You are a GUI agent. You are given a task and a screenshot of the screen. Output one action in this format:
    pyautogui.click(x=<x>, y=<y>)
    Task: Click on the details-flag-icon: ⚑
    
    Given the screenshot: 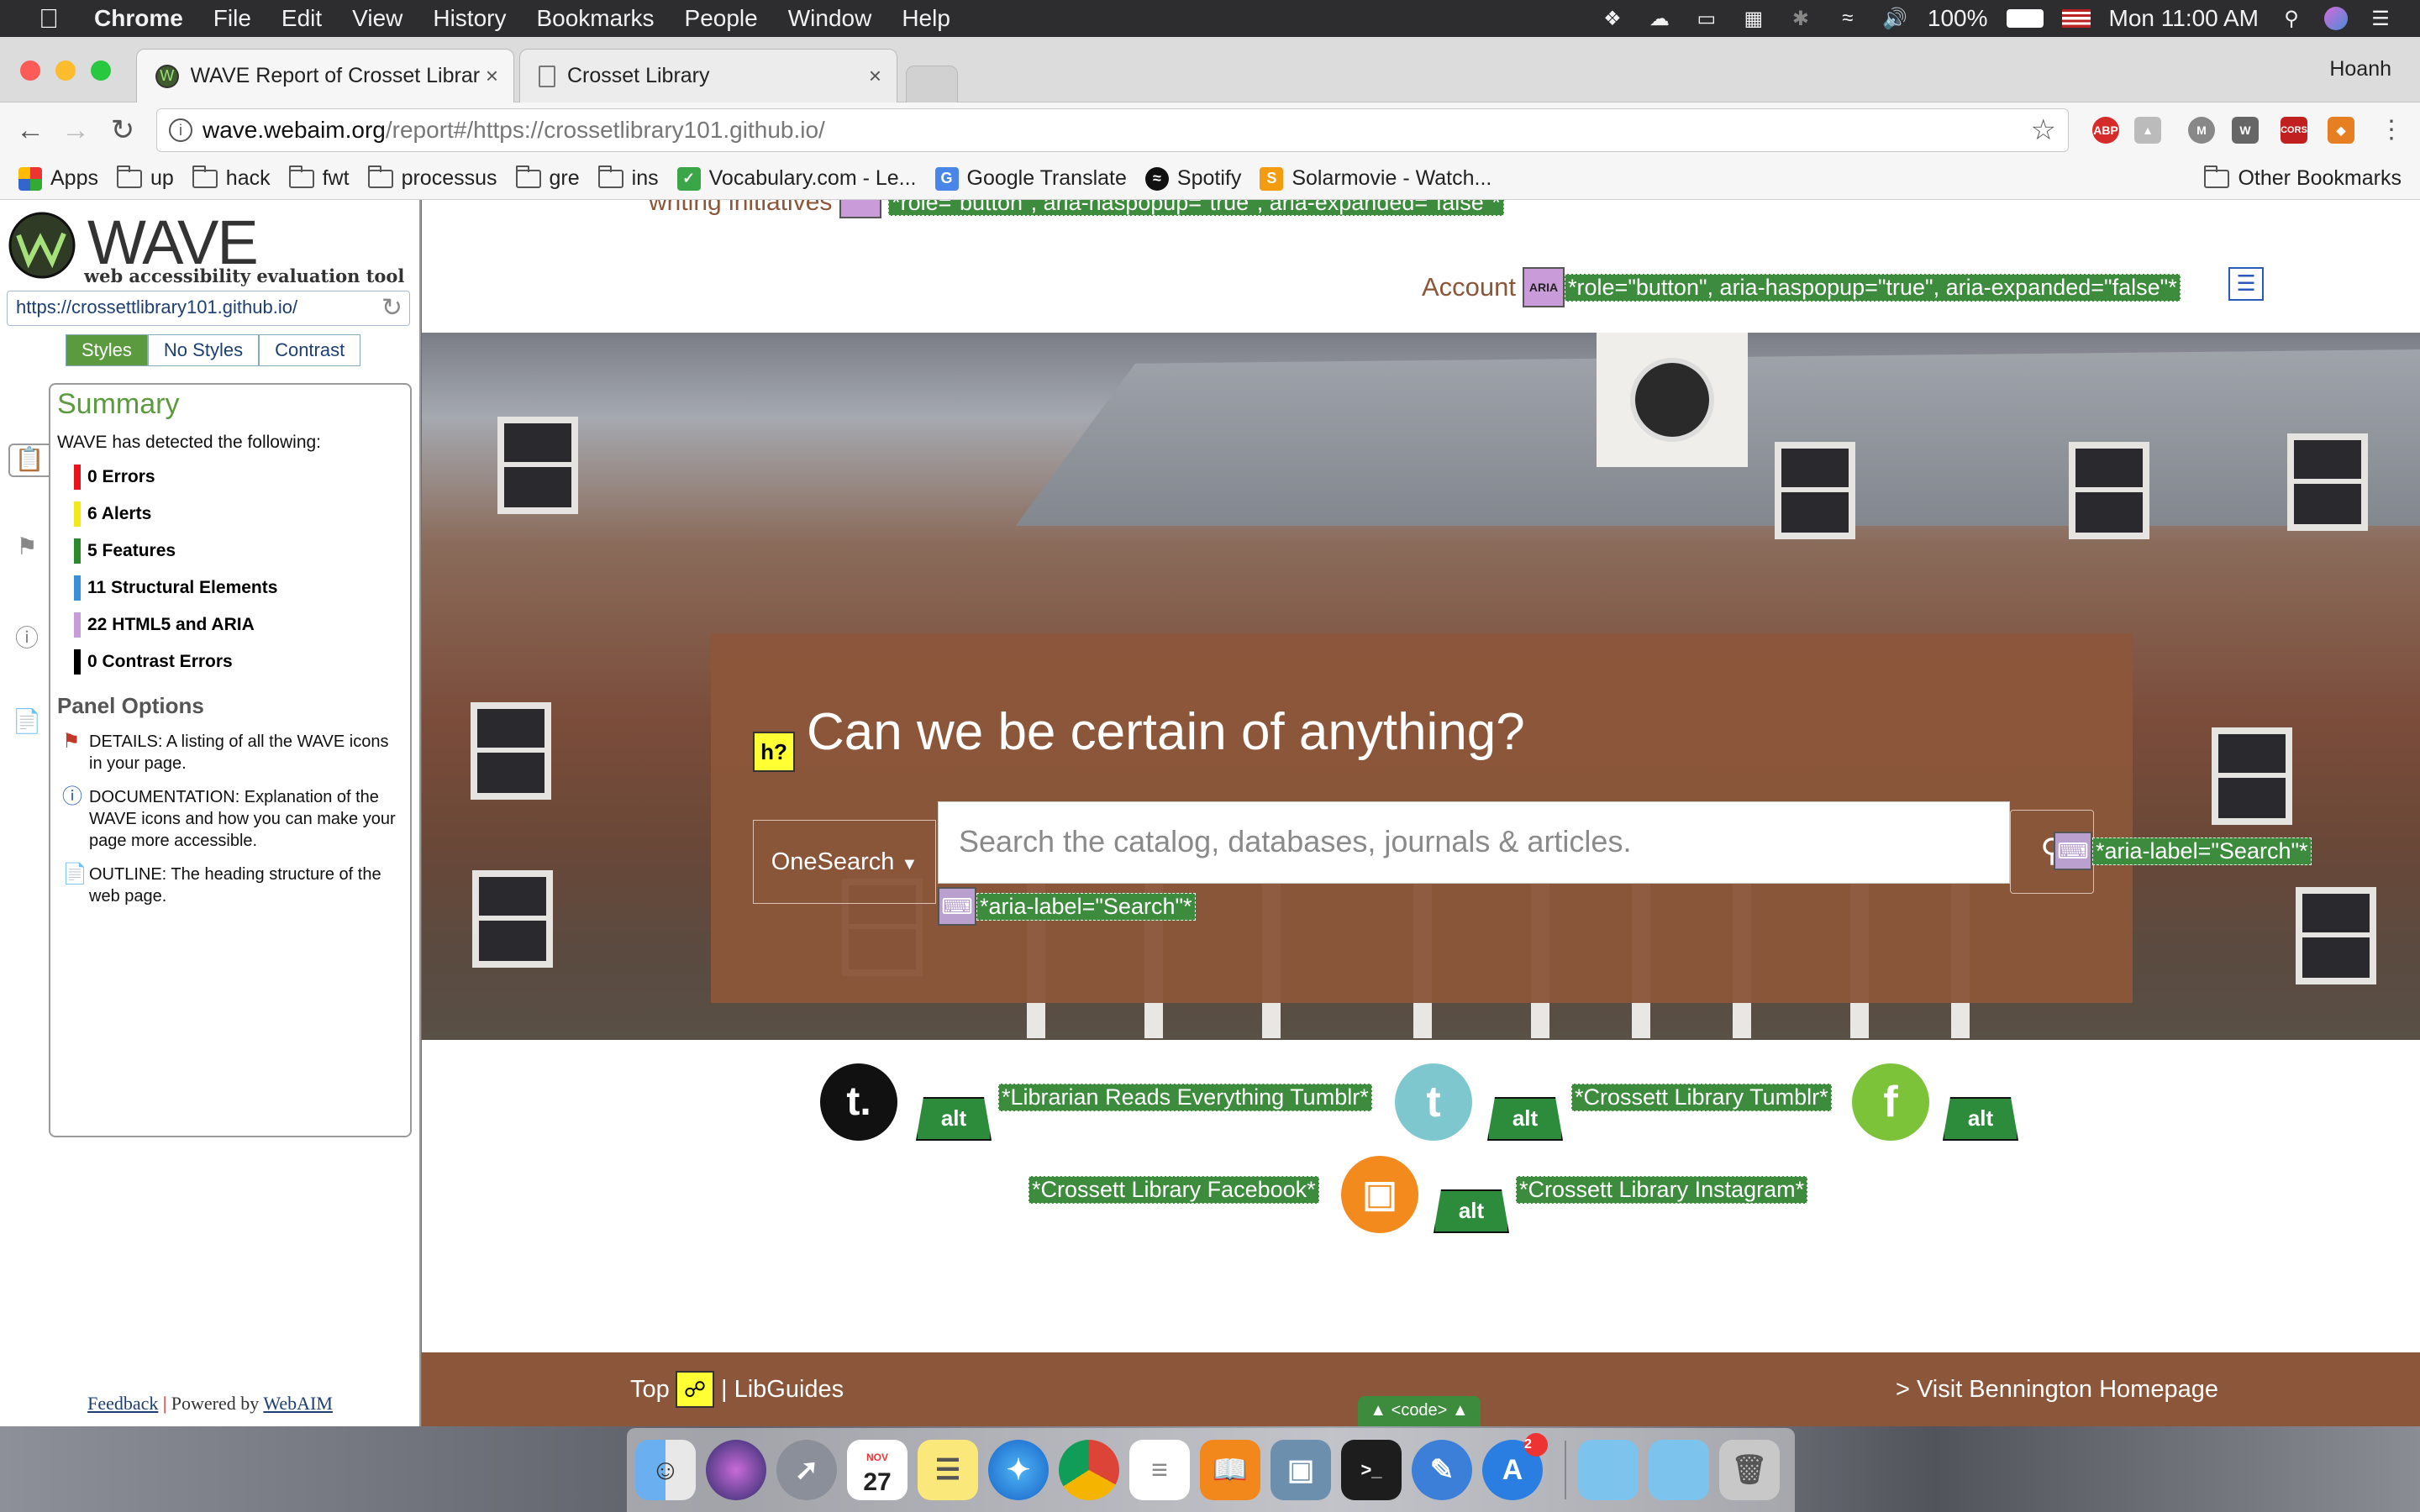 What is the action you would take?
    pyautogui.click(x=27, y=549)
    